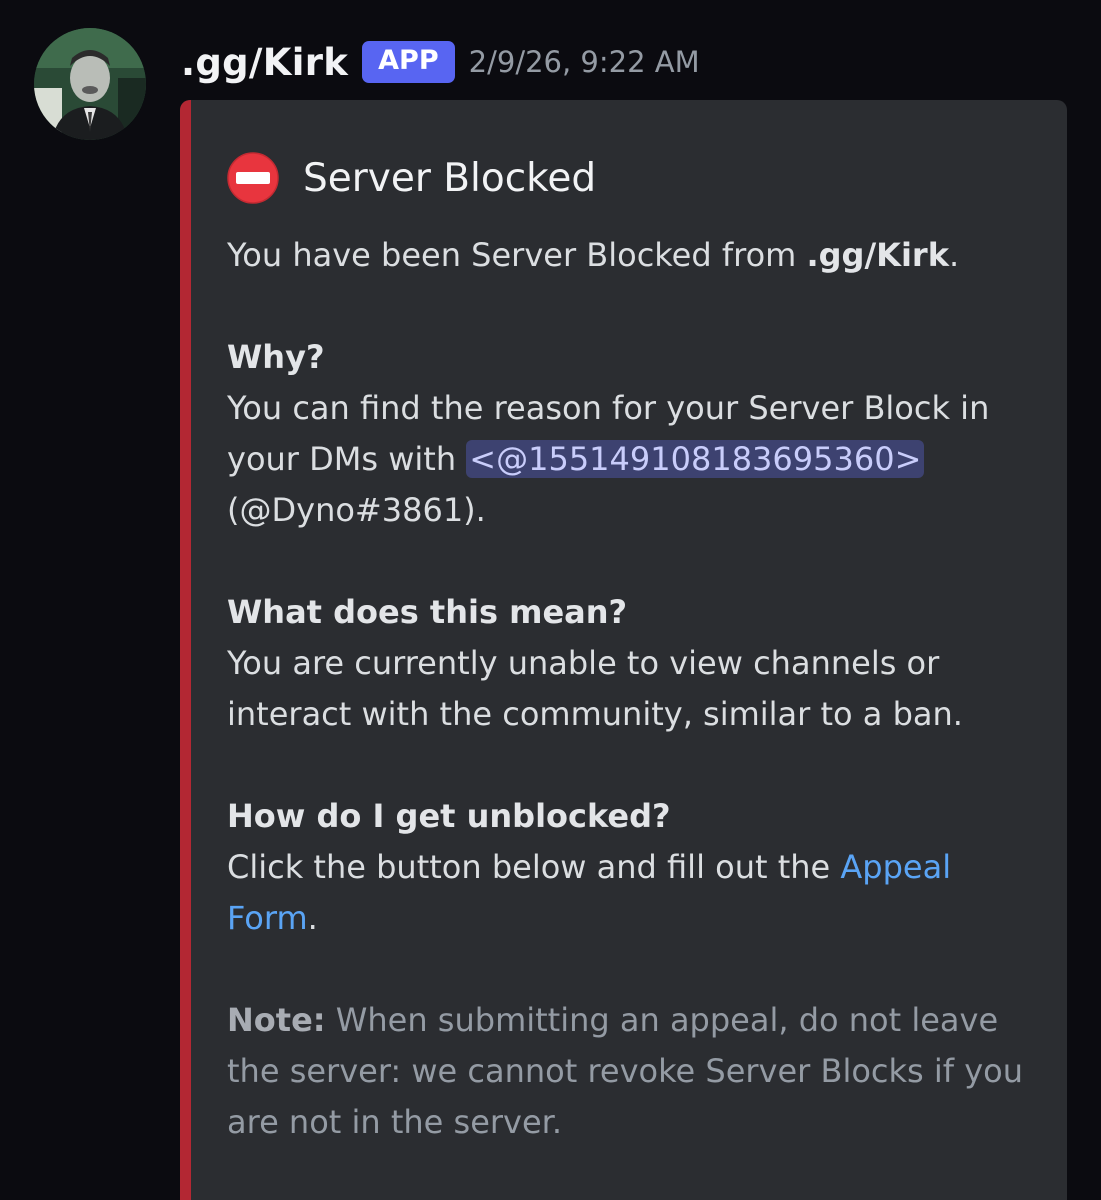  I want to click on message-header: .gg/Kirk APP 2/9/26, 9:22 AM, so click(440, 62).